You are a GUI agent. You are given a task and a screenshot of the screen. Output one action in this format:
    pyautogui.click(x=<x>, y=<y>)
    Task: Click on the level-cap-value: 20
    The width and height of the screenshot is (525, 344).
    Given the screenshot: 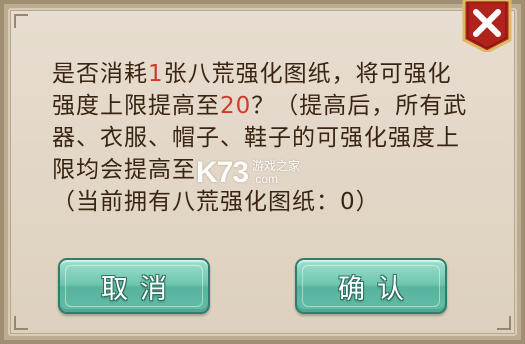 What is the action you would take?
    pyautogui.click(x=236, y=106)
    